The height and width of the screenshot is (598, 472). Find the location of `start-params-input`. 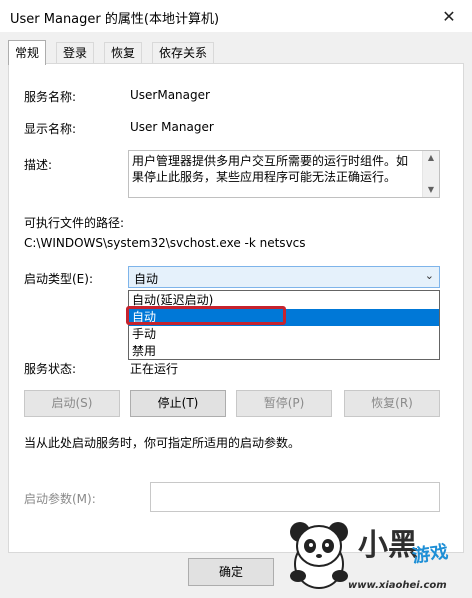

start-params-input is located at coordinates (295, 497).